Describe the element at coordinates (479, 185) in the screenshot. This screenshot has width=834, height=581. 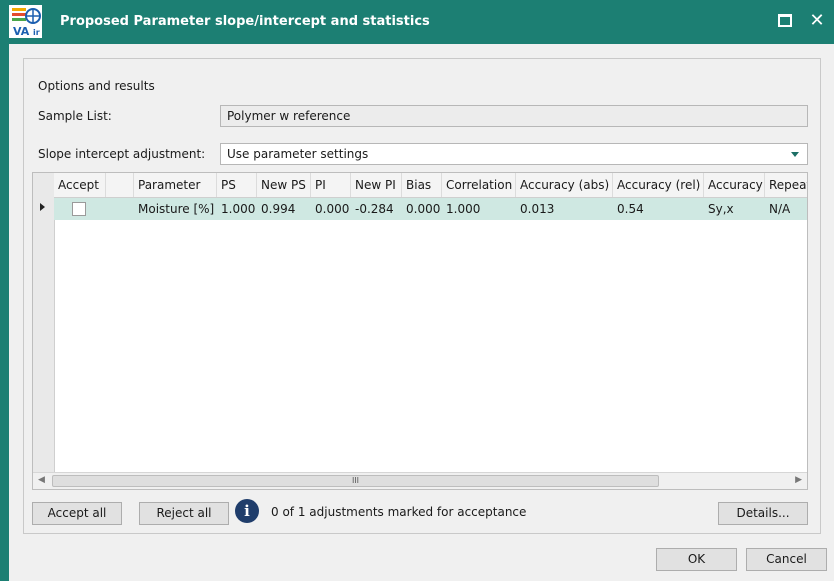
I see `col-header-correlation: Correlation` at that location.